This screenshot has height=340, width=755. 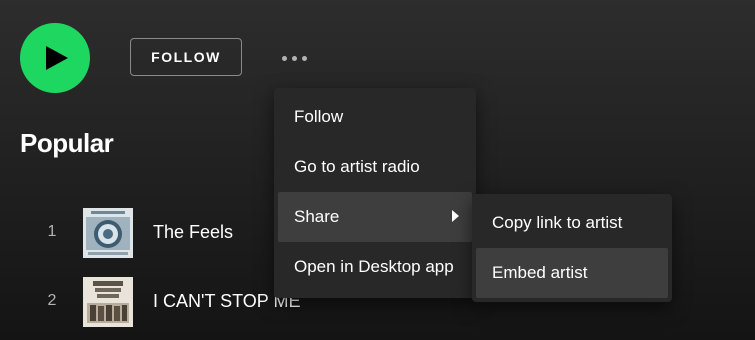 What do you see at coordinates (52, 231) in the screenshot?
I see `track-number: 1` at bounding box center [52, 231].